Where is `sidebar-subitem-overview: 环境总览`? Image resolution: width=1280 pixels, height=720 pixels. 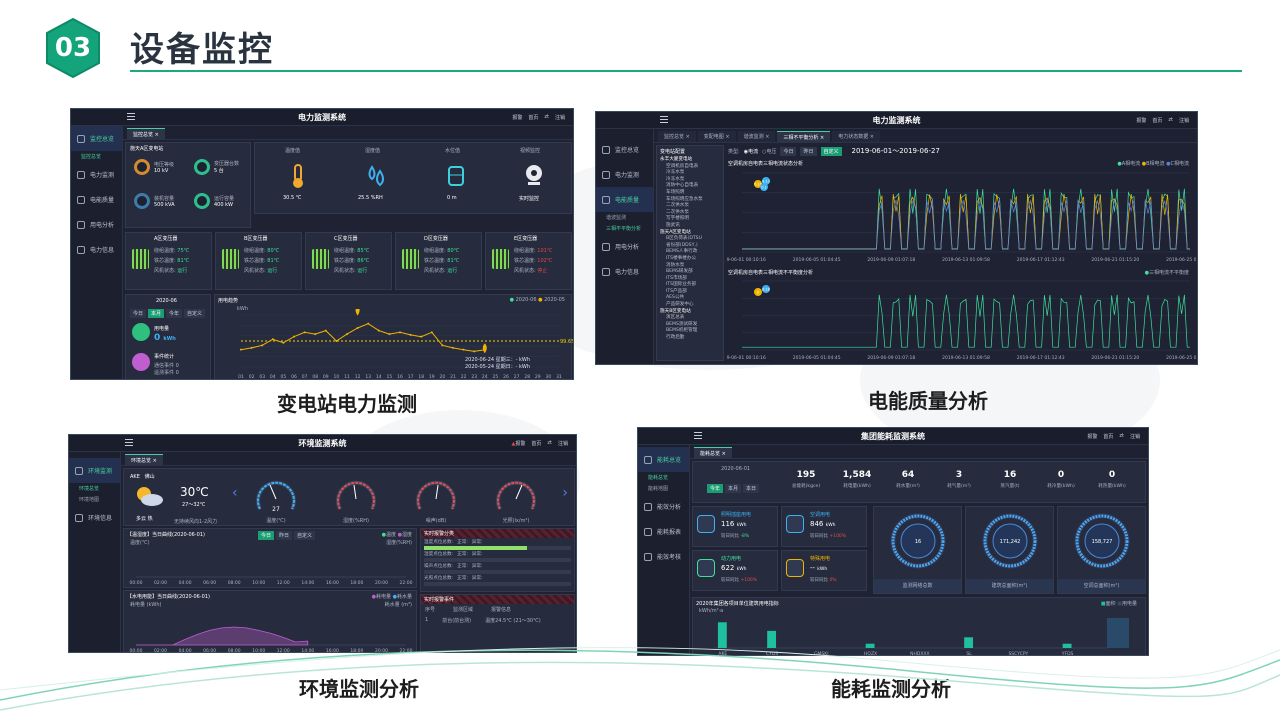 sidebar-subitem-overview: 环境总览 is located at coordinates (94, 488).